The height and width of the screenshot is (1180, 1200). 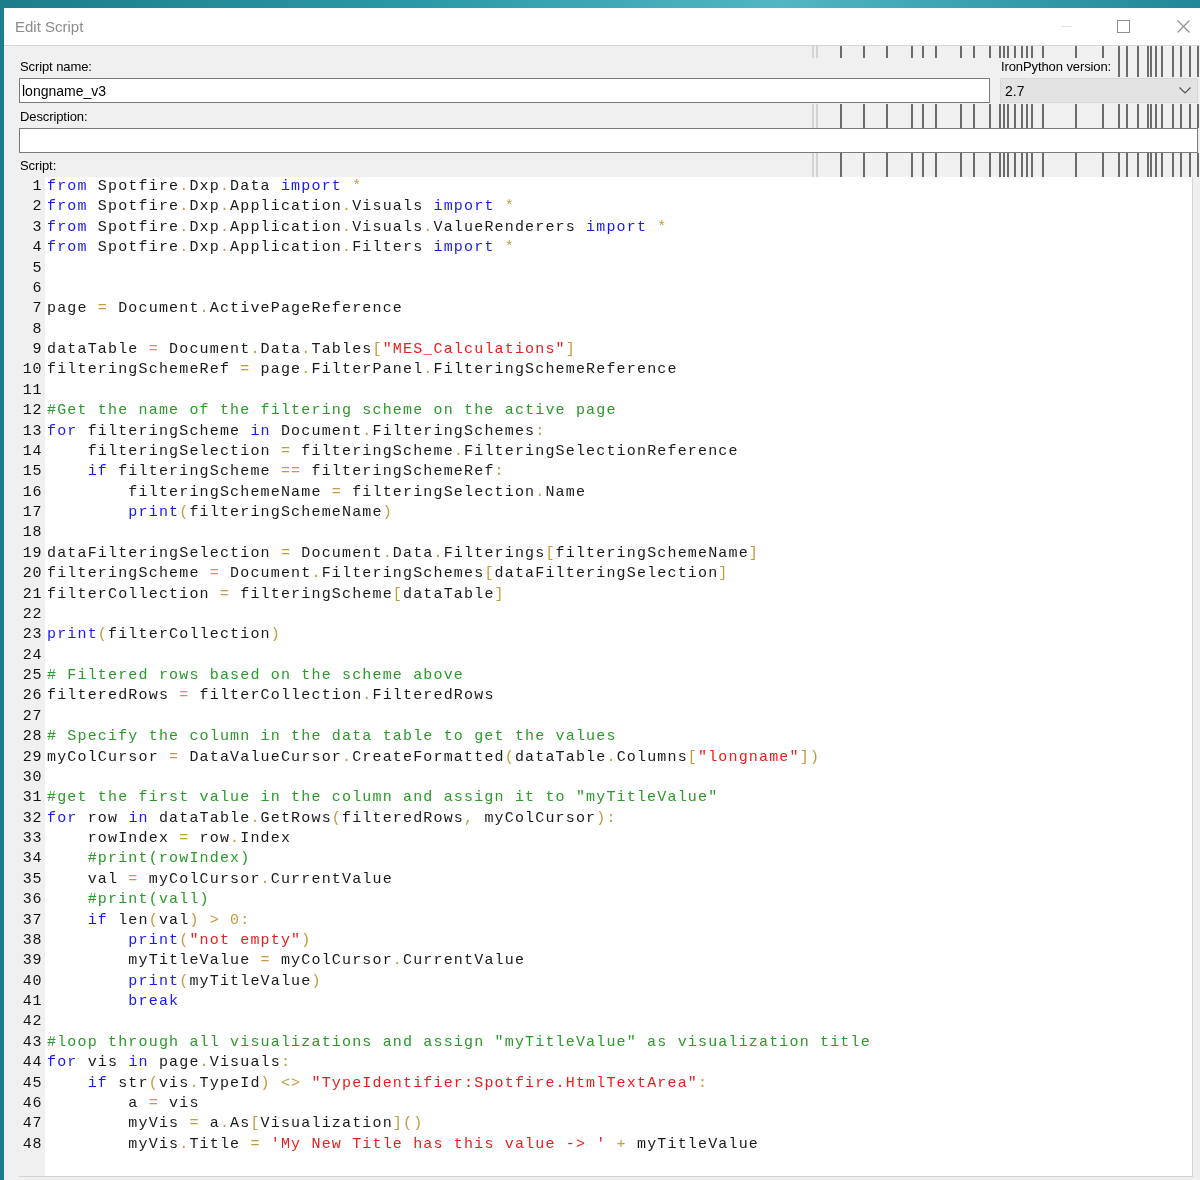 I want to click on version-dropdown: 2.7, so click(x=1099, y=90).